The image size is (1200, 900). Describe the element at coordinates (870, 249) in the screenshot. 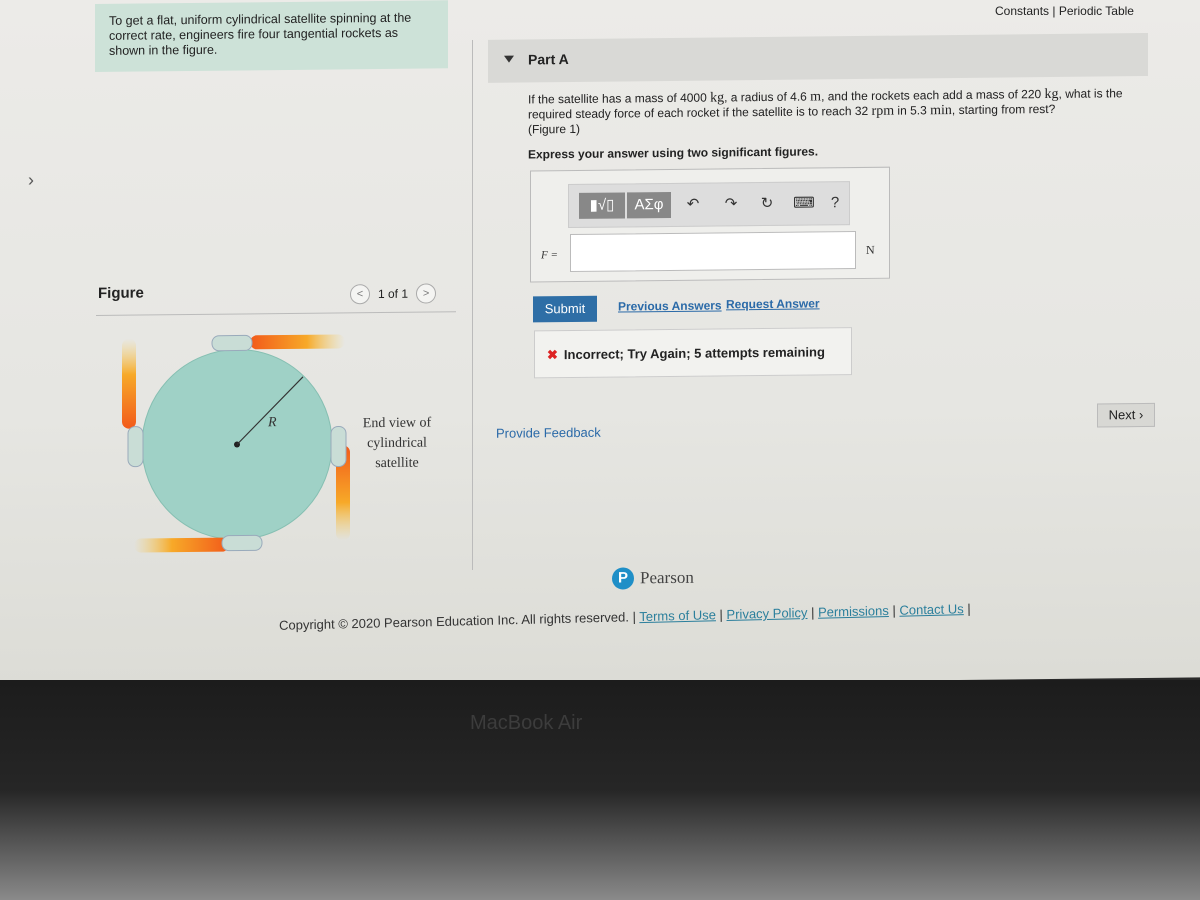

I see `answer-unit: N` at that location.